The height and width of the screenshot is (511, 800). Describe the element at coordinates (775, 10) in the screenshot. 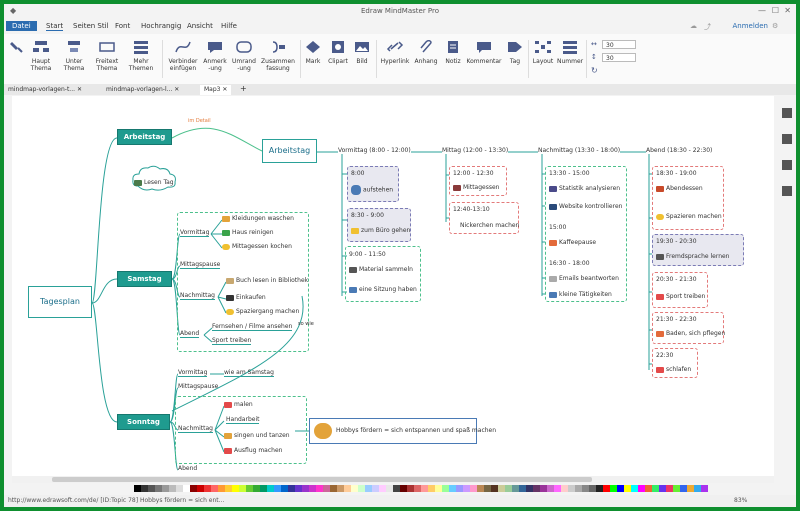

I see `maximize-button: ☐` at that location.